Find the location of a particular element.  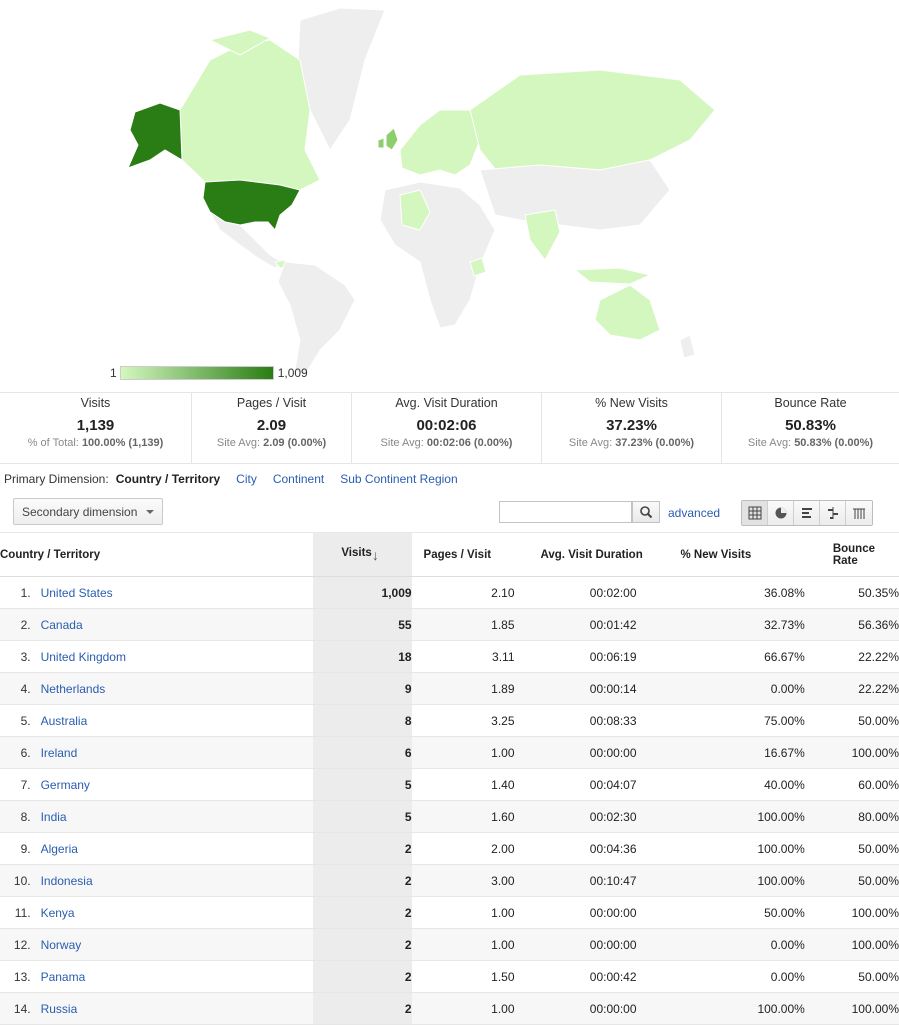

dimension-continent-link: Continent is located at coordinates (298, 479).